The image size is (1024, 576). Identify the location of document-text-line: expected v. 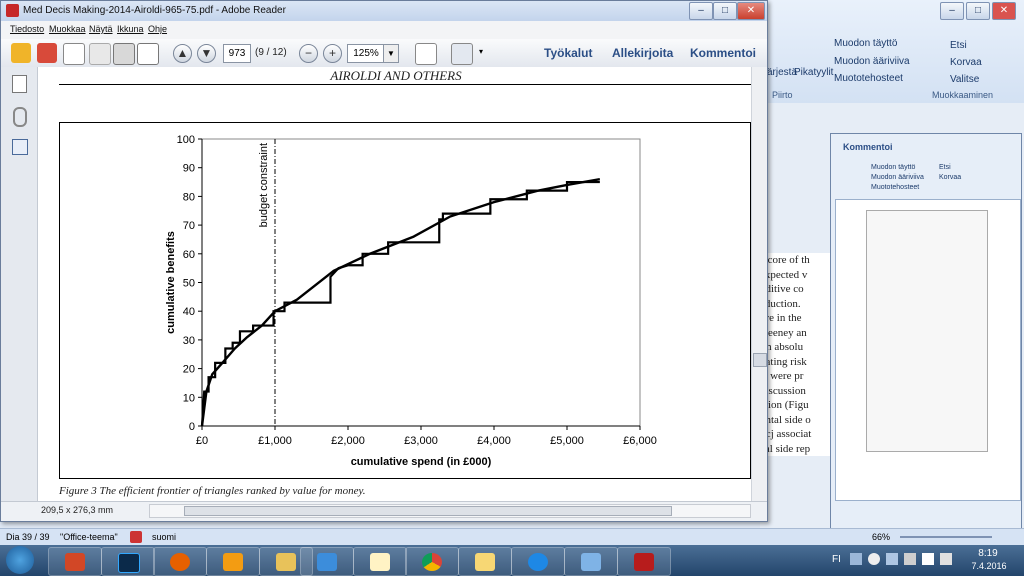
(784, 274).